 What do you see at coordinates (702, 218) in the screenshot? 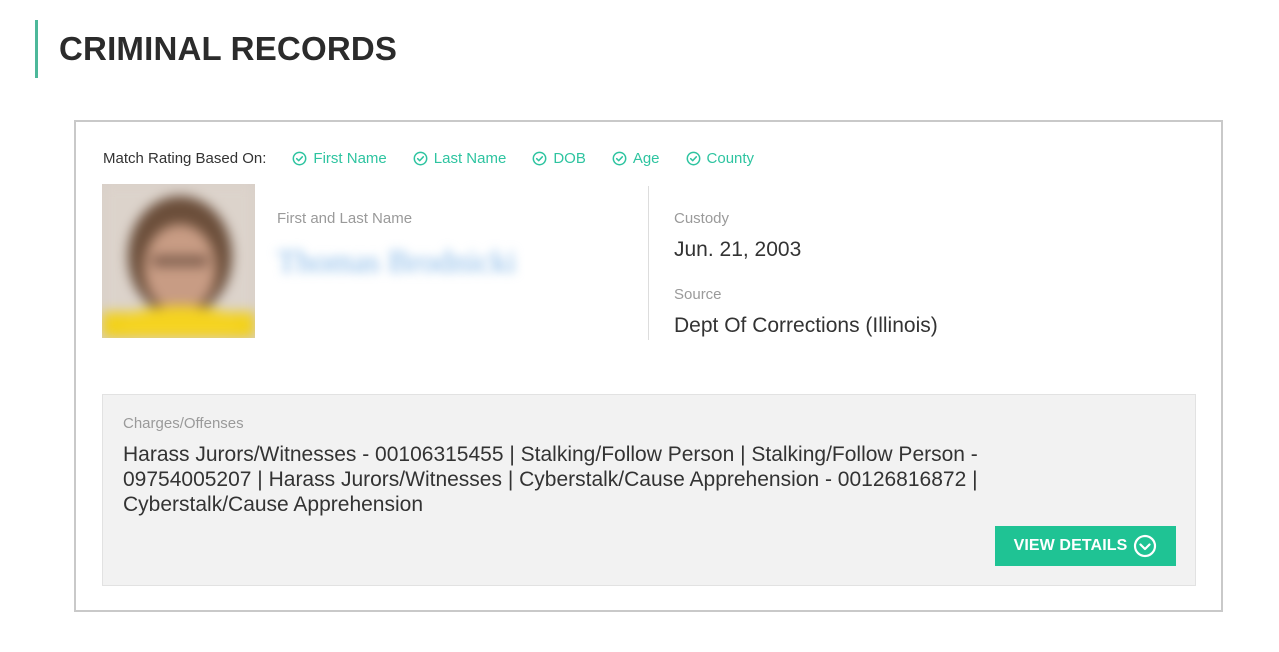
I see `custody-label: Custody` at bounding box center [702, 218].